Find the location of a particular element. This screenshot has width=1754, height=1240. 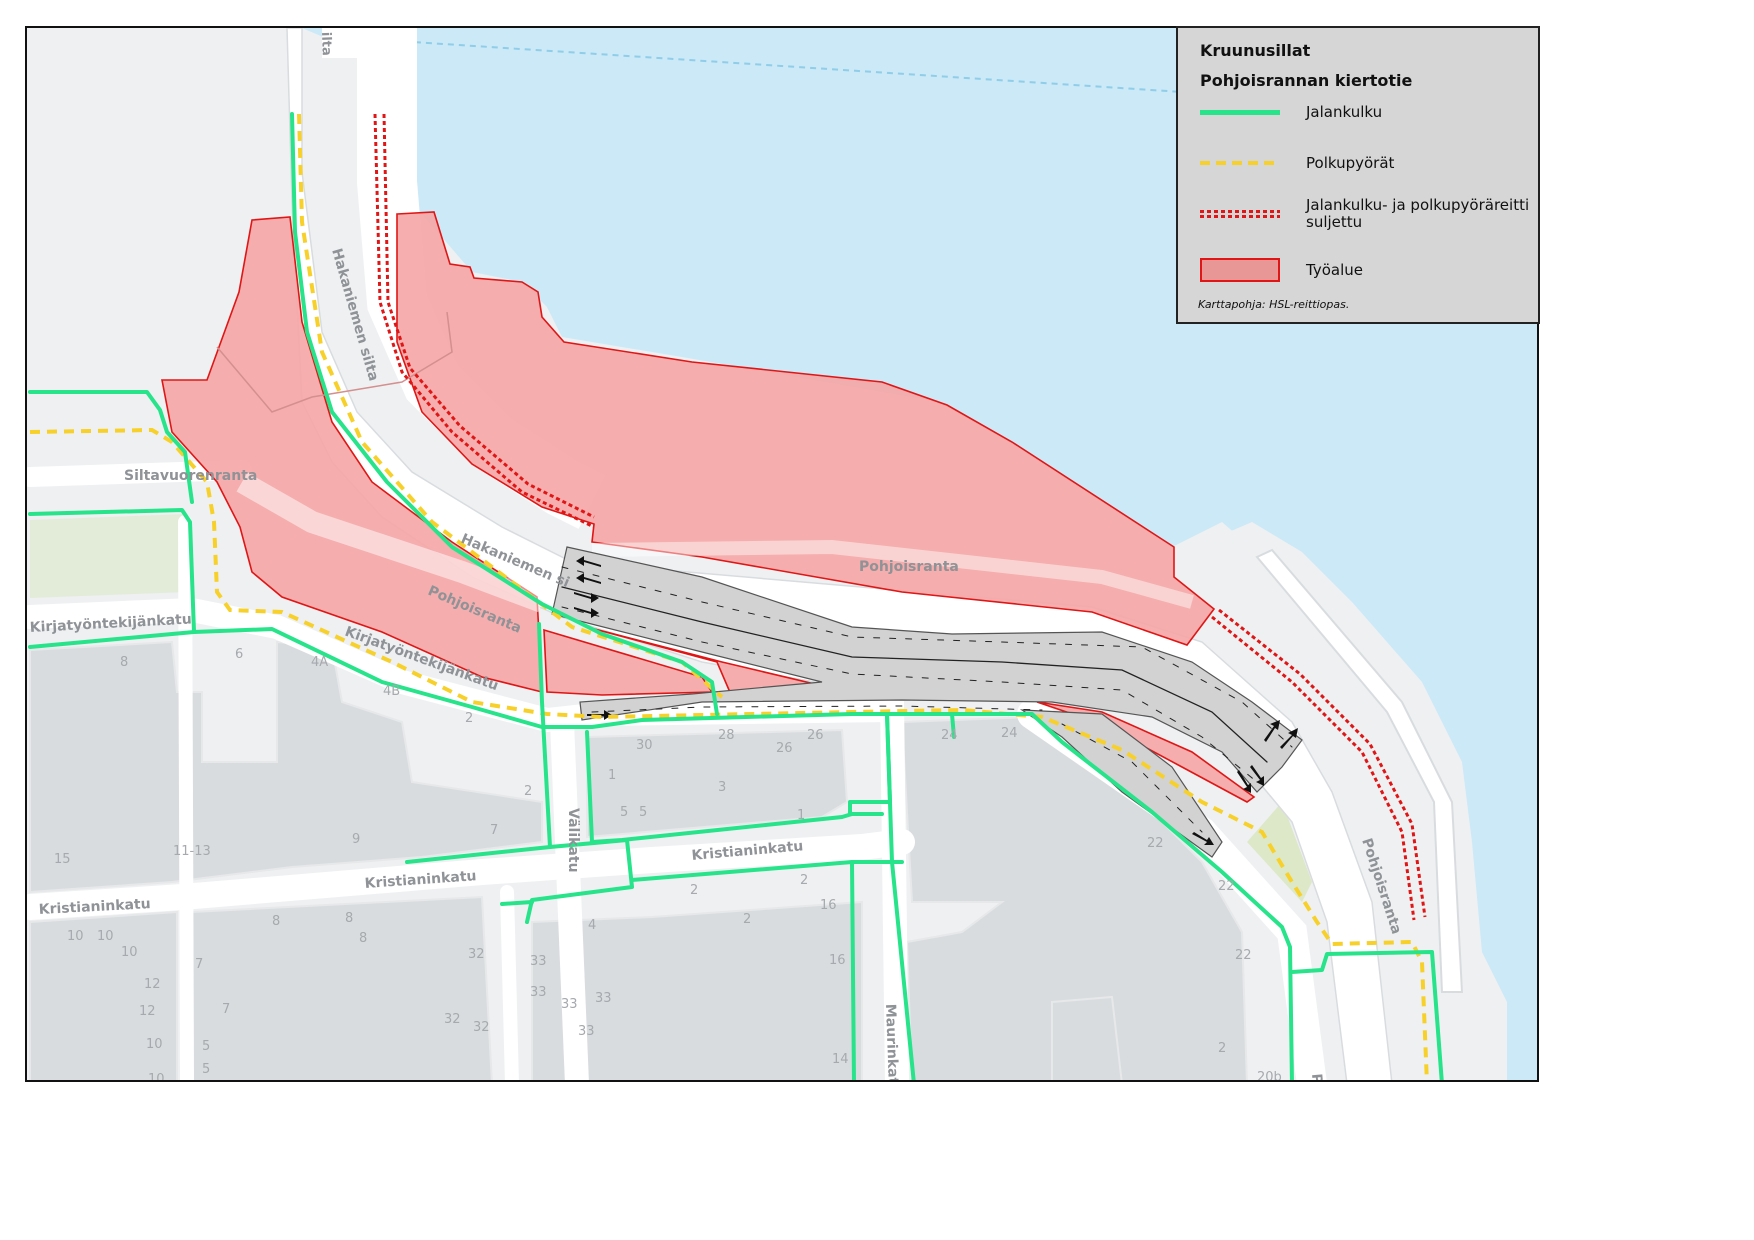

house-number: 28 is located at coordinates (726, 735).